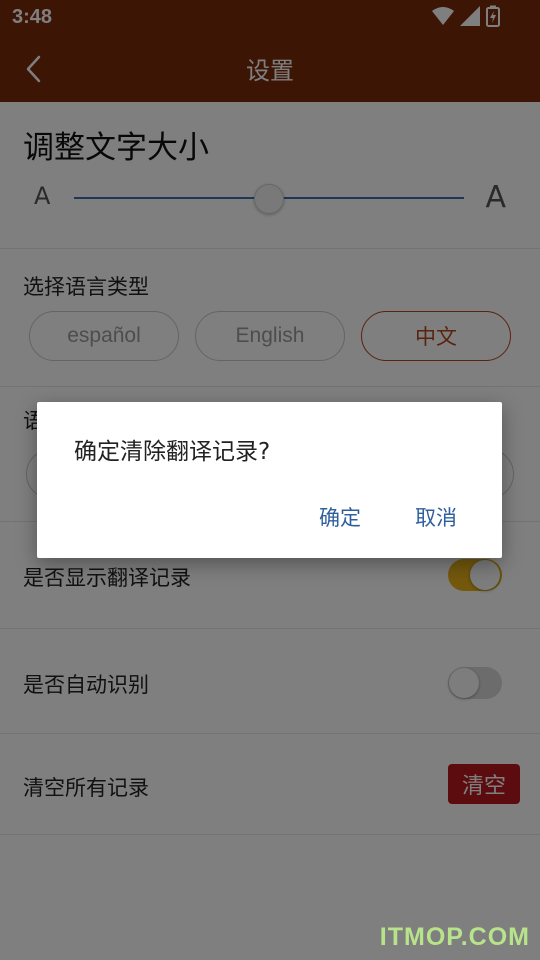  I want to click on confirm-dialog: 确定清除翻译记录? 确定 取消, so click(269, 480).